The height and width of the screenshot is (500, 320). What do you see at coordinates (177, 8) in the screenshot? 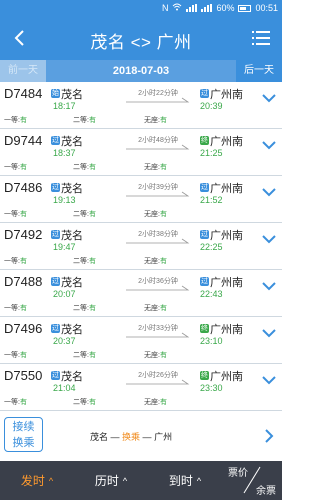
I see `wifi-icon` at bounding box center [177, 8].